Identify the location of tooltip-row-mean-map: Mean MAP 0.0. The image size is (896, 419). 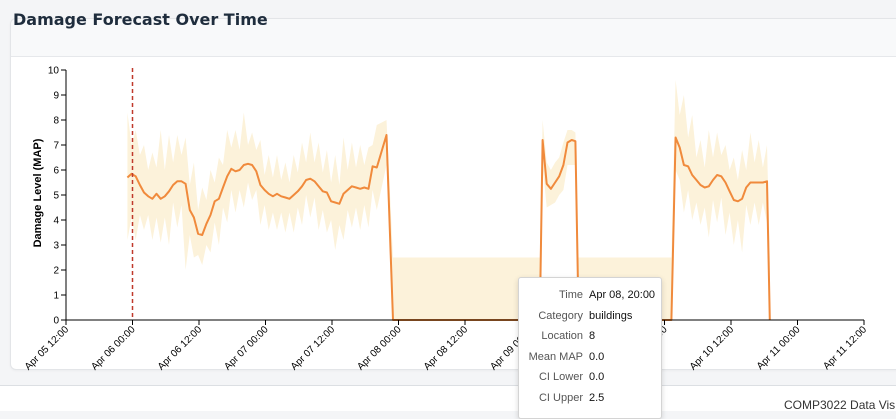
(590, 359).